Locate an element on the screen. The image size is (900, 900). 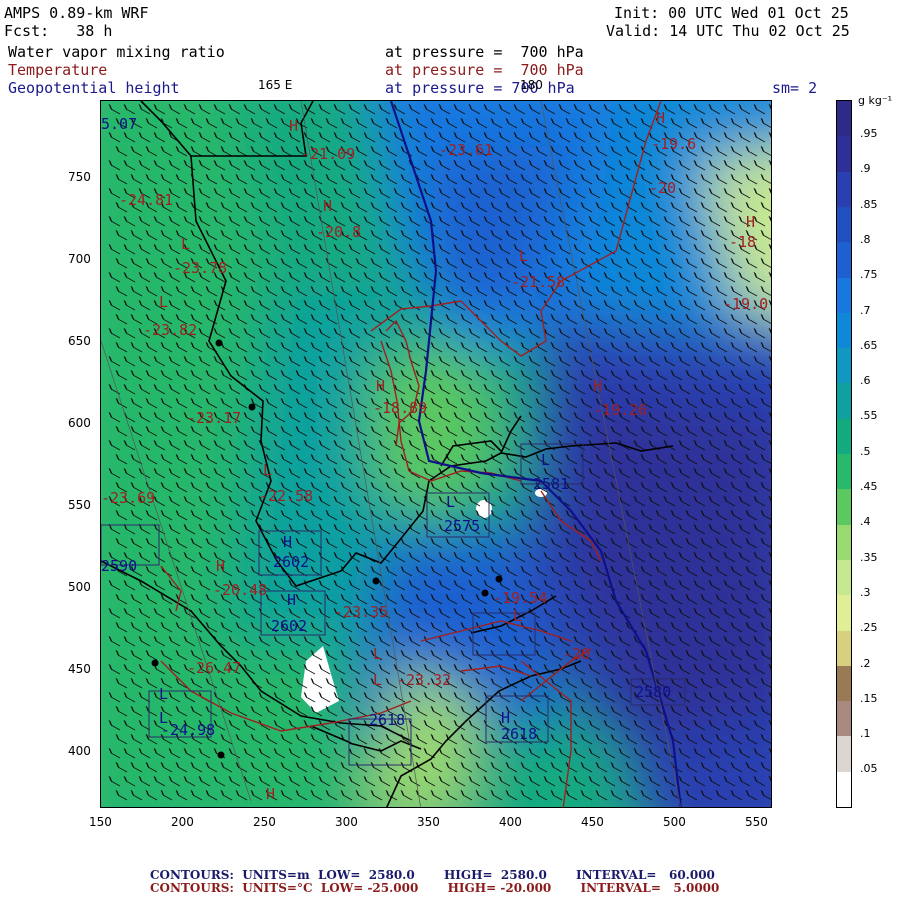
contour-value-label: -23.17 is located at coordinates (214, 418).